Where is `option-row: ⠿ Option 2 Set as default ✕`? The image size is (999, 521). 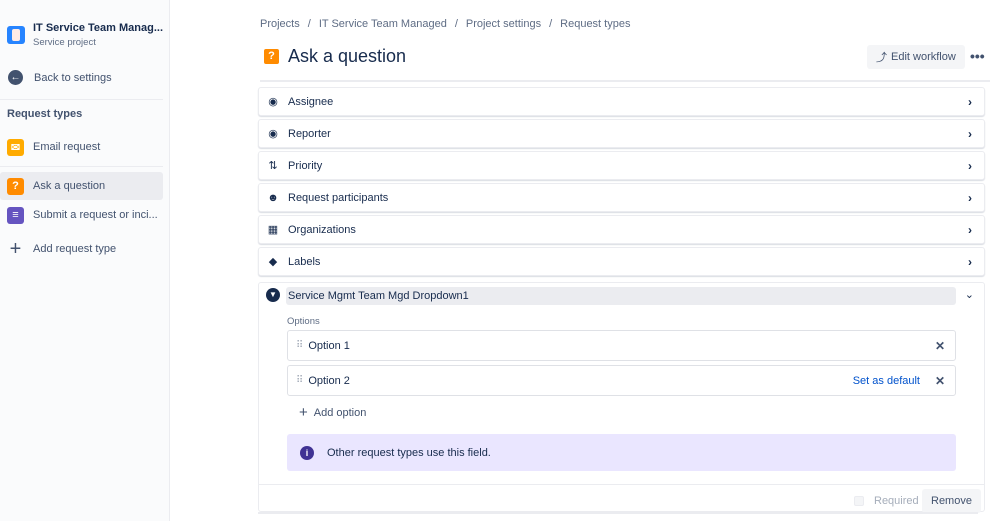
option-row: ⠿ Option 2 Set as default ✕ is located at coordinates (621, 380).